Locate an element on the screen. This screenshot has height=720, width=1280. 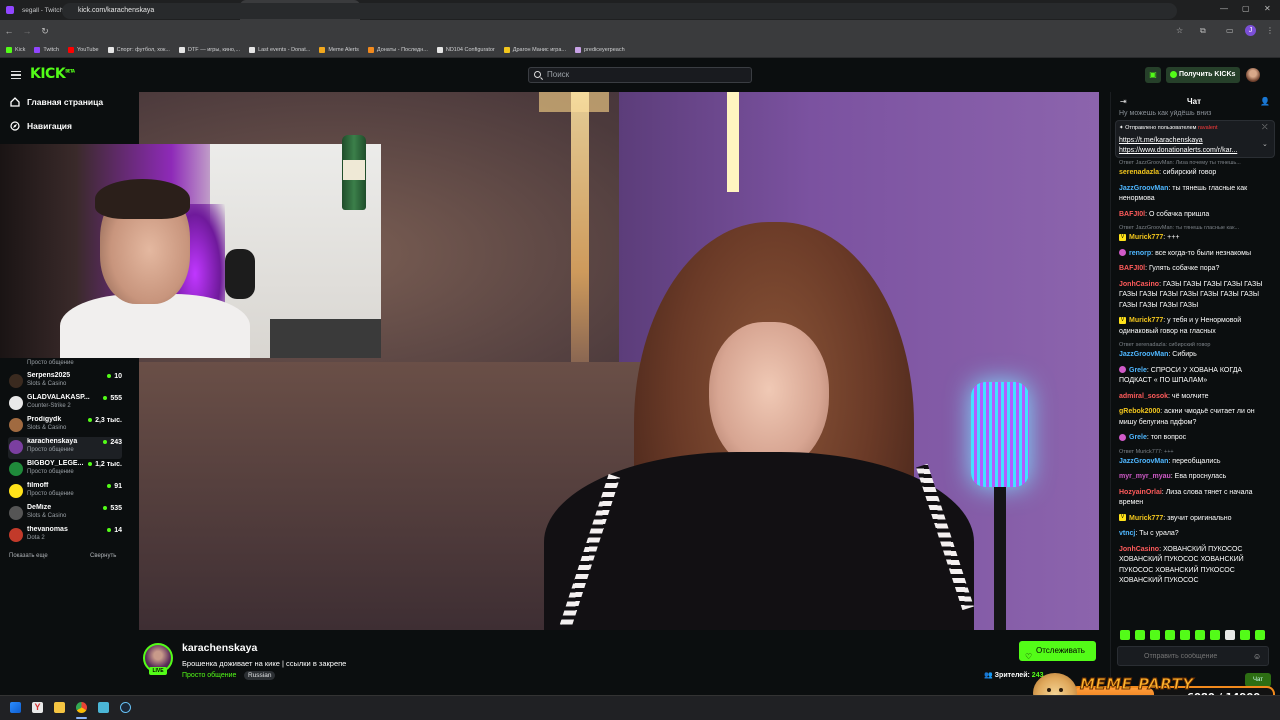
sidebar-navigation: Навигация is located at coordinates (41, 126).